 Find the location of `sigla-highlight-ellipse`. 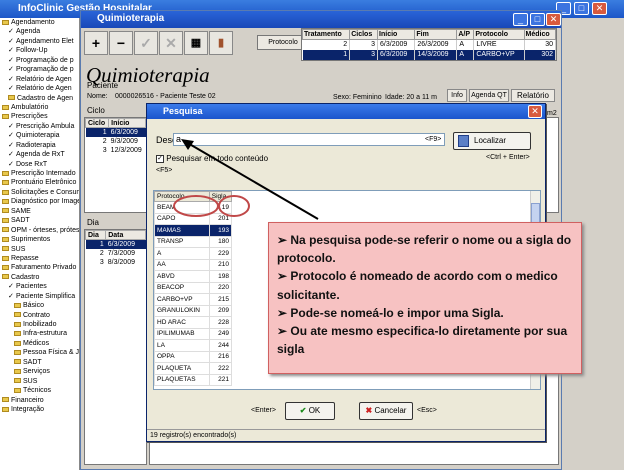

sigla-highlight-ellipse is located at coordinates (234, 206).